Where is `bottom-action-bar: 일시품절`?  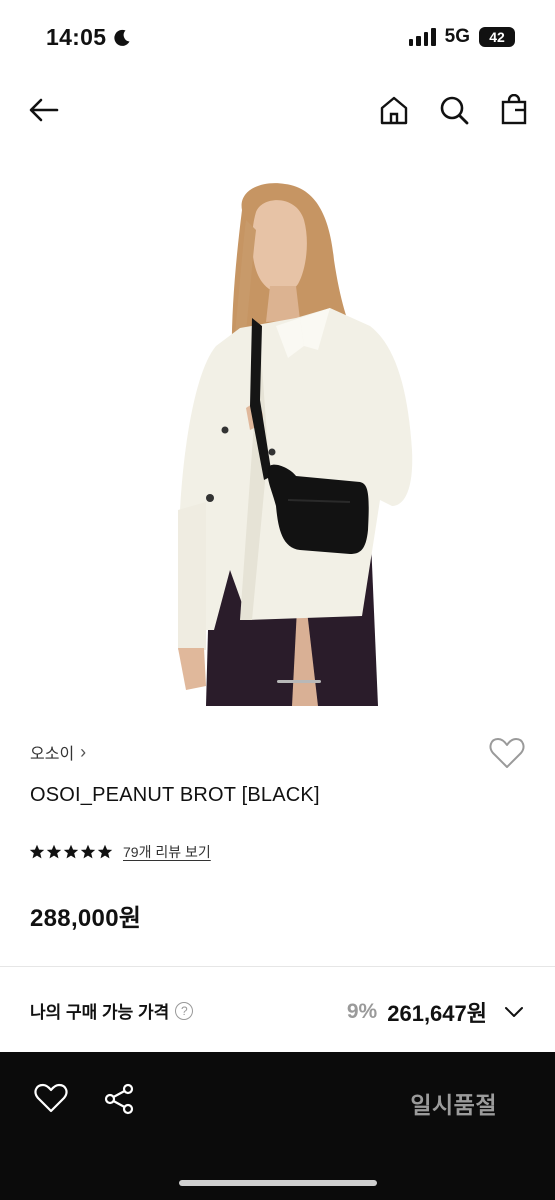 bottom-action-bar: 일시품절 is located at coordinates (277, 1126).